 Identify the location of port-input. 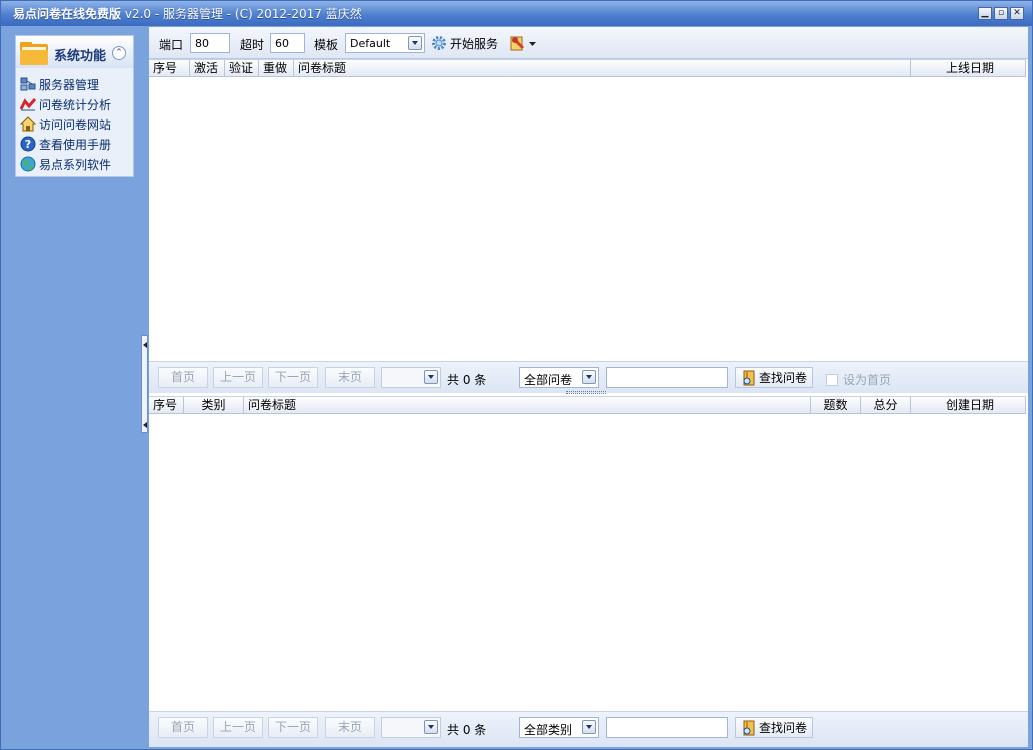
(210, 43).